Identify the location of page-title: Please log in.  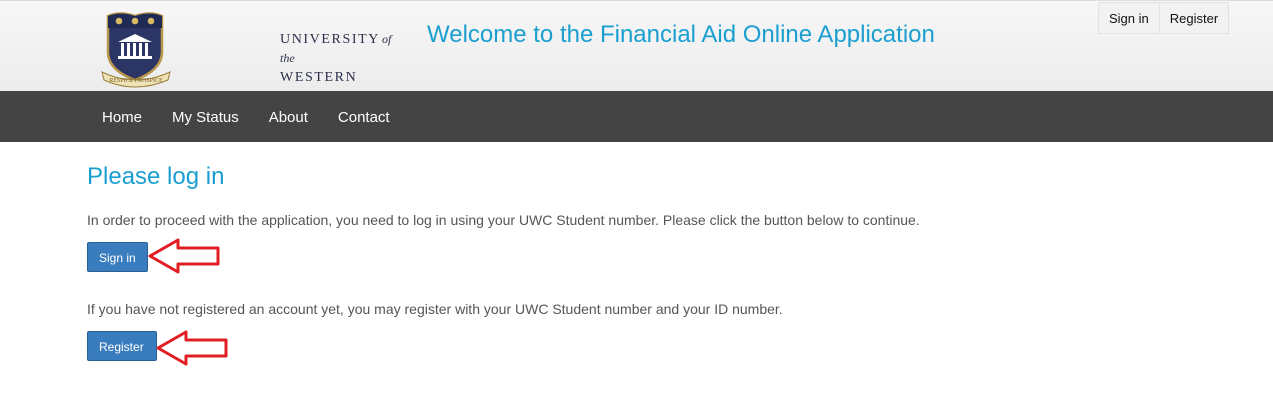
(156, 176).